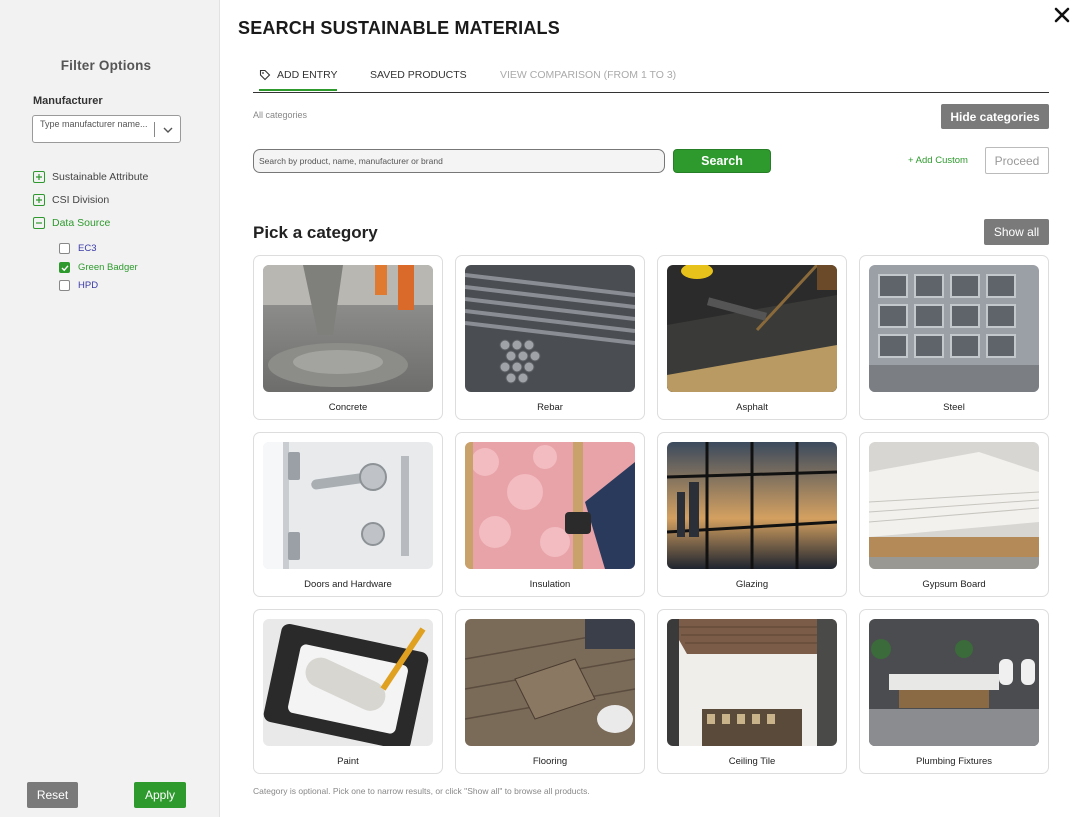 Image resolution: width=1079 pixels, height=817 pixels. Describe the element at coordinates (954, 328) in the screenshot. I see `steel-image` at that location.